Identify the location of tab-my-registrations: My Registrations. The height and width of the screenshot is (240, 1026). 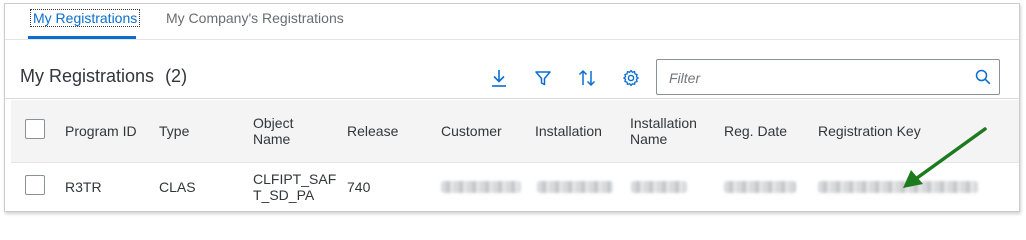
(85, 18).